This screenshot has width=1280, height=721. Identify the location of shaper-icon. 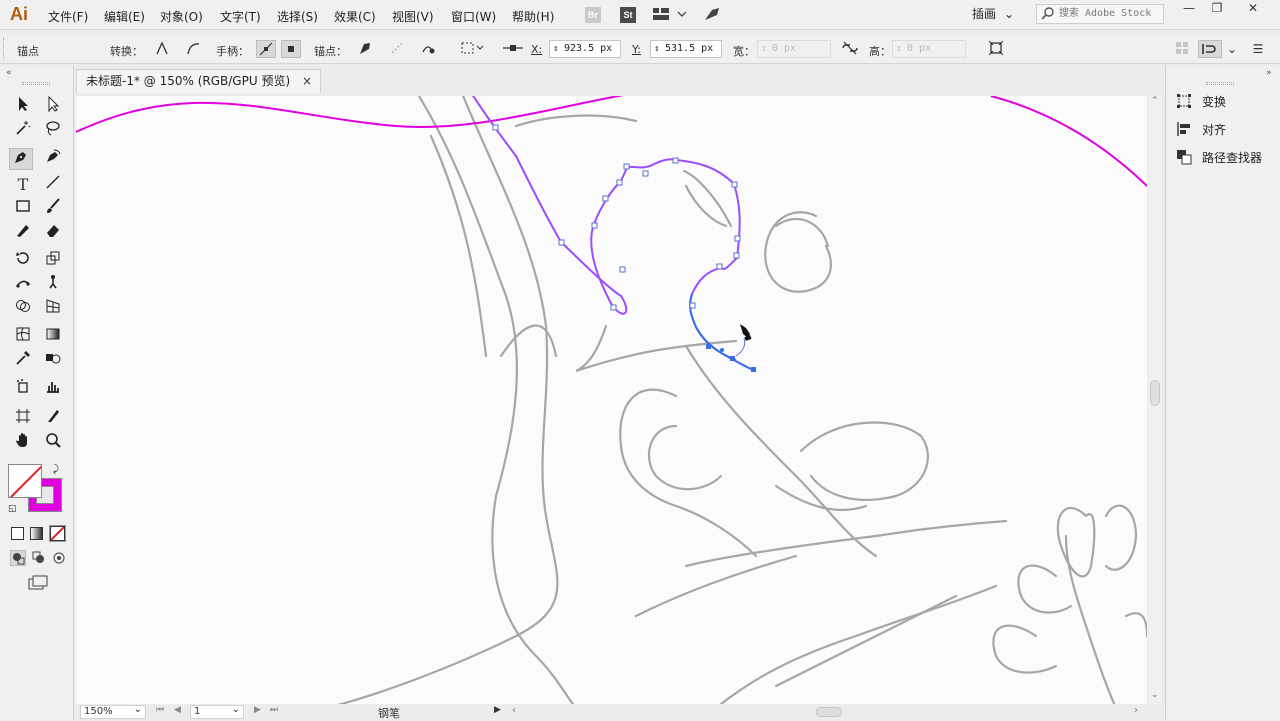
(23, 233).